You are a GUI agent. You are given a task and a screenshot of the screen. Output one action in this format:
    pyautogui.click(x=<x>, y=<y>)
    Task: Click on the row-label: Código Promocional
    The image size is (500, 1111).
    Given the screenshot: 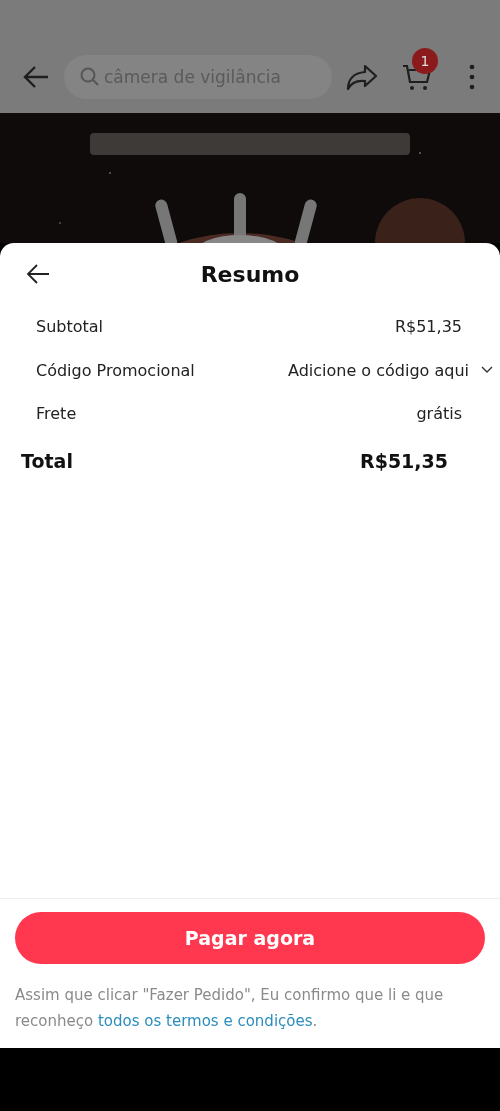 What is the action you would take?
    pyautogui.click(x=115, y=370)
    